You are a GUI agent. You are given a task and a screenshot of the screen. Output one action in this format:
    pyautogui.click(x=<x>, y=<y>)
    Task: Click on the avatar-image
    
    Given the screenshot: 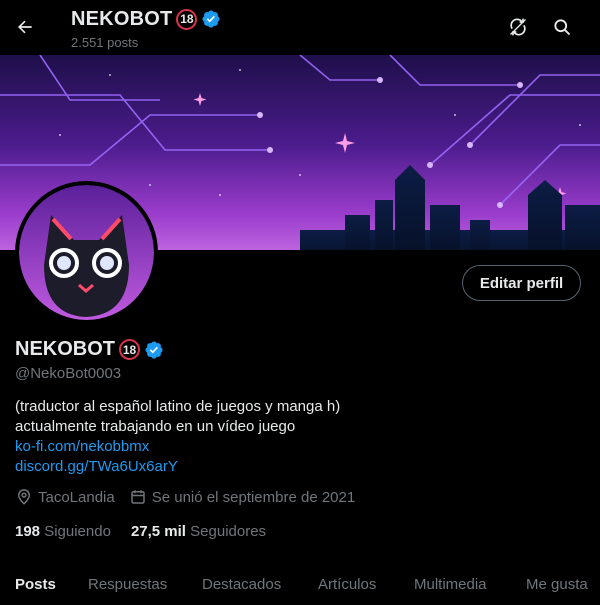 What is the action you would take?
    pyautogui.click(x=86, y=252)
    